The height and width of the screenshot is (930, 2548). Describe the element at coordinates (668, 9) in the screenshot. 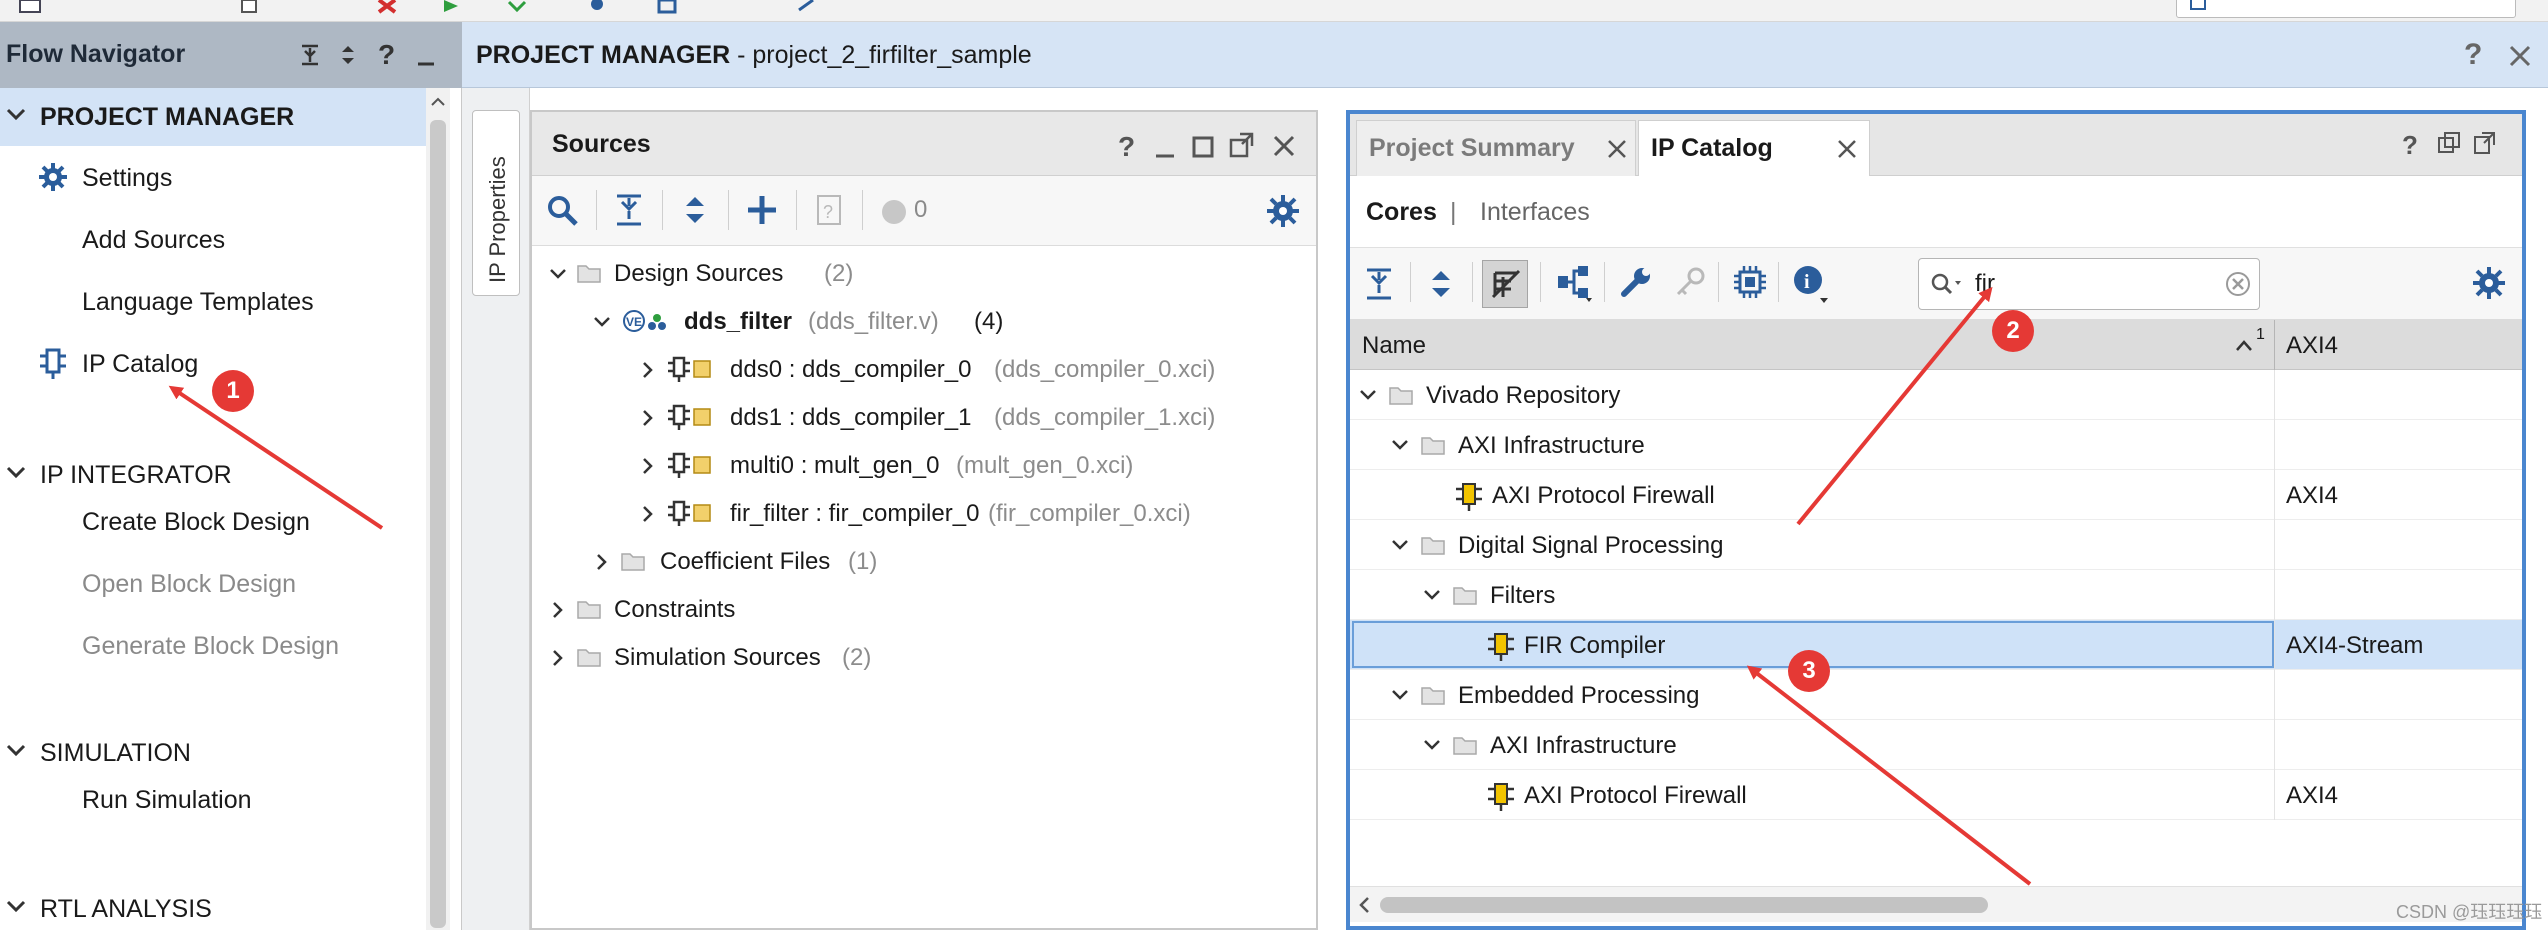

I see `save-icon` at that location.